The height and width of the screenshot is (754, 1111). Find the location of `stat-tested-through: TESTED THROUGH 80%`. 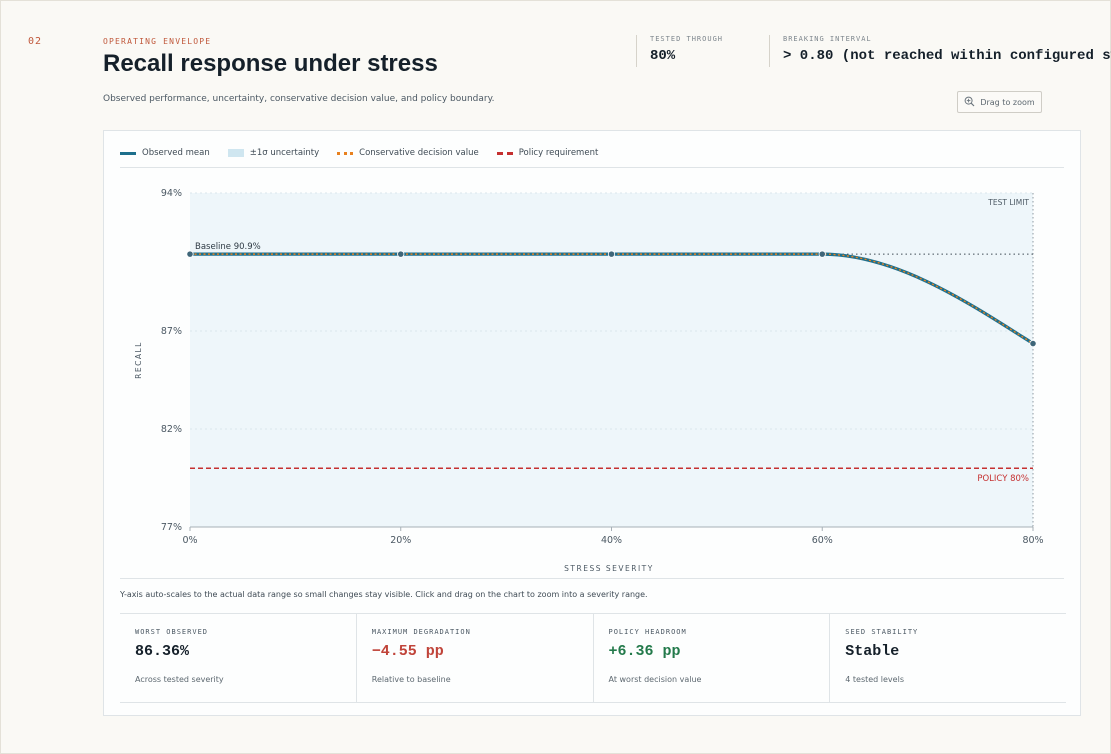

stat-tested-through: TESTED THROUGH 80% is located at coordinates (679, 51).